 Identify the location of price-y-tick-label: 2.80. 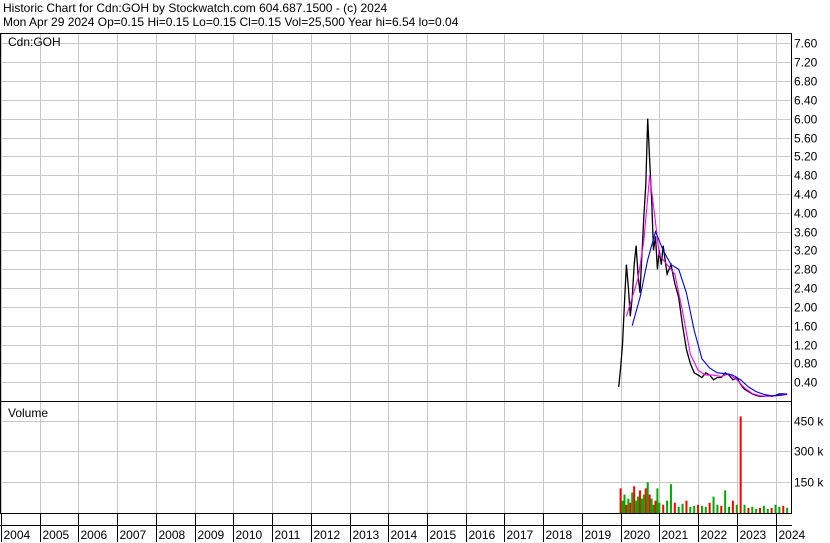
(806, 270).